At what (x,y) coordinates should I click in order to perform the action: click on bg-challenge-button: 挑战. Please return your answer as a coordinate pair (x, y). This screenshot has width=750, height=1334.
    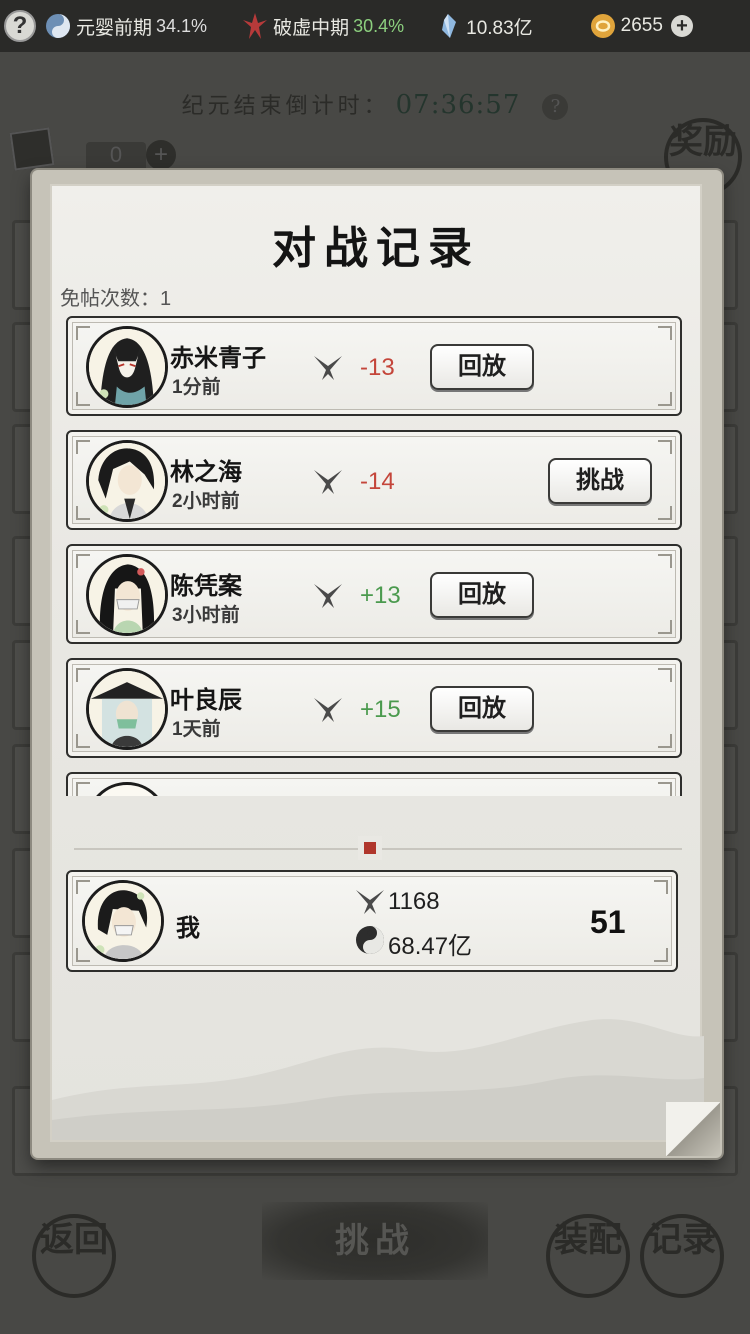
    Looking at the image, I should click on (375, 1241).